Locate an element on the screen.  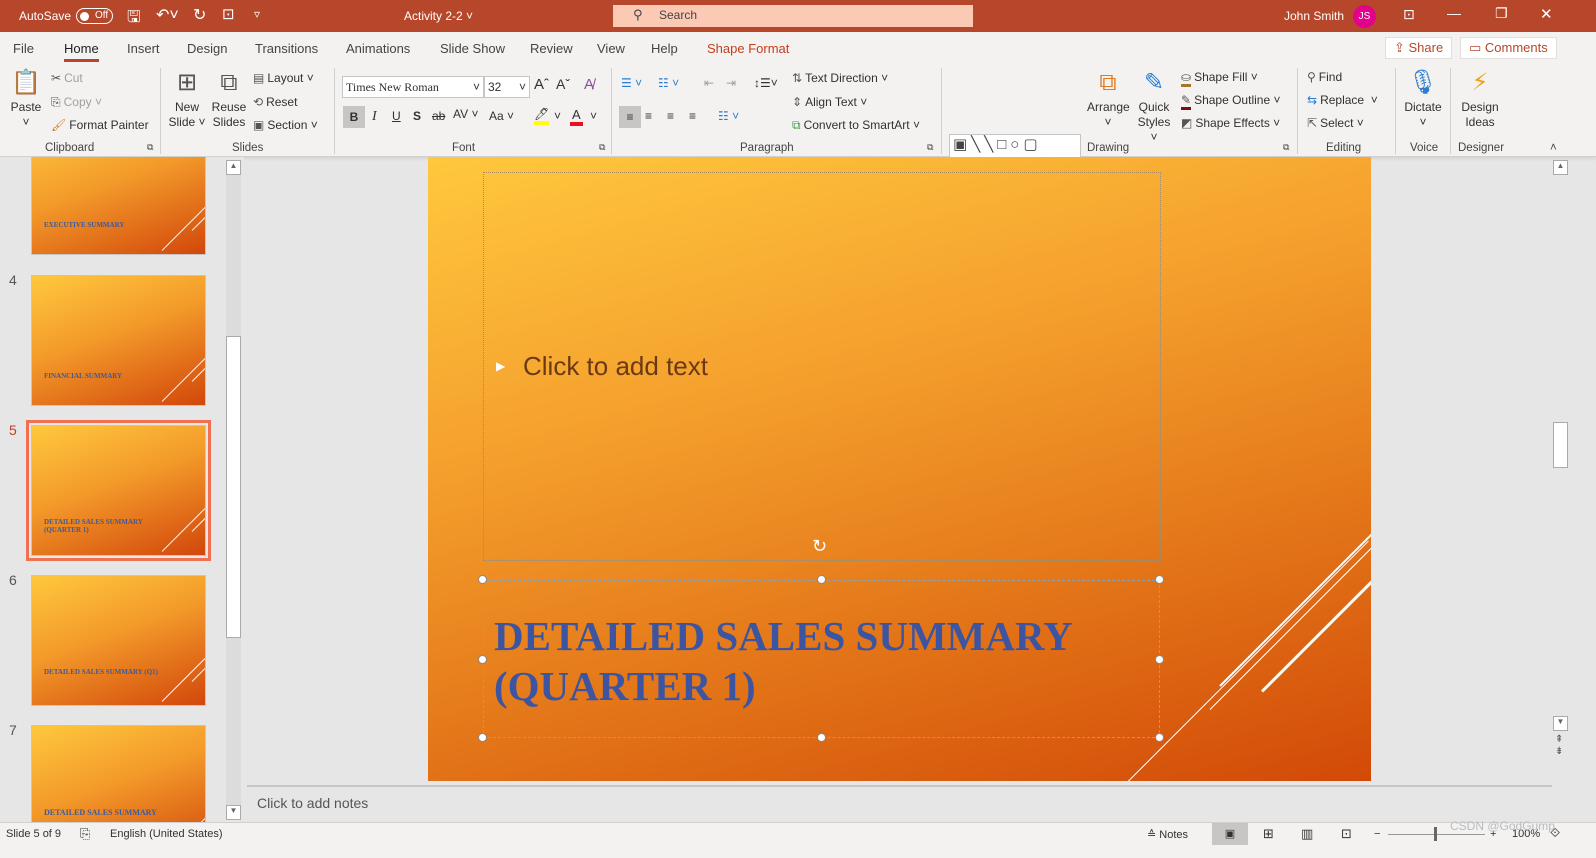
slide-thumbnail: EXECUTIVE SUMMARY is located at coordinates (118, 206).